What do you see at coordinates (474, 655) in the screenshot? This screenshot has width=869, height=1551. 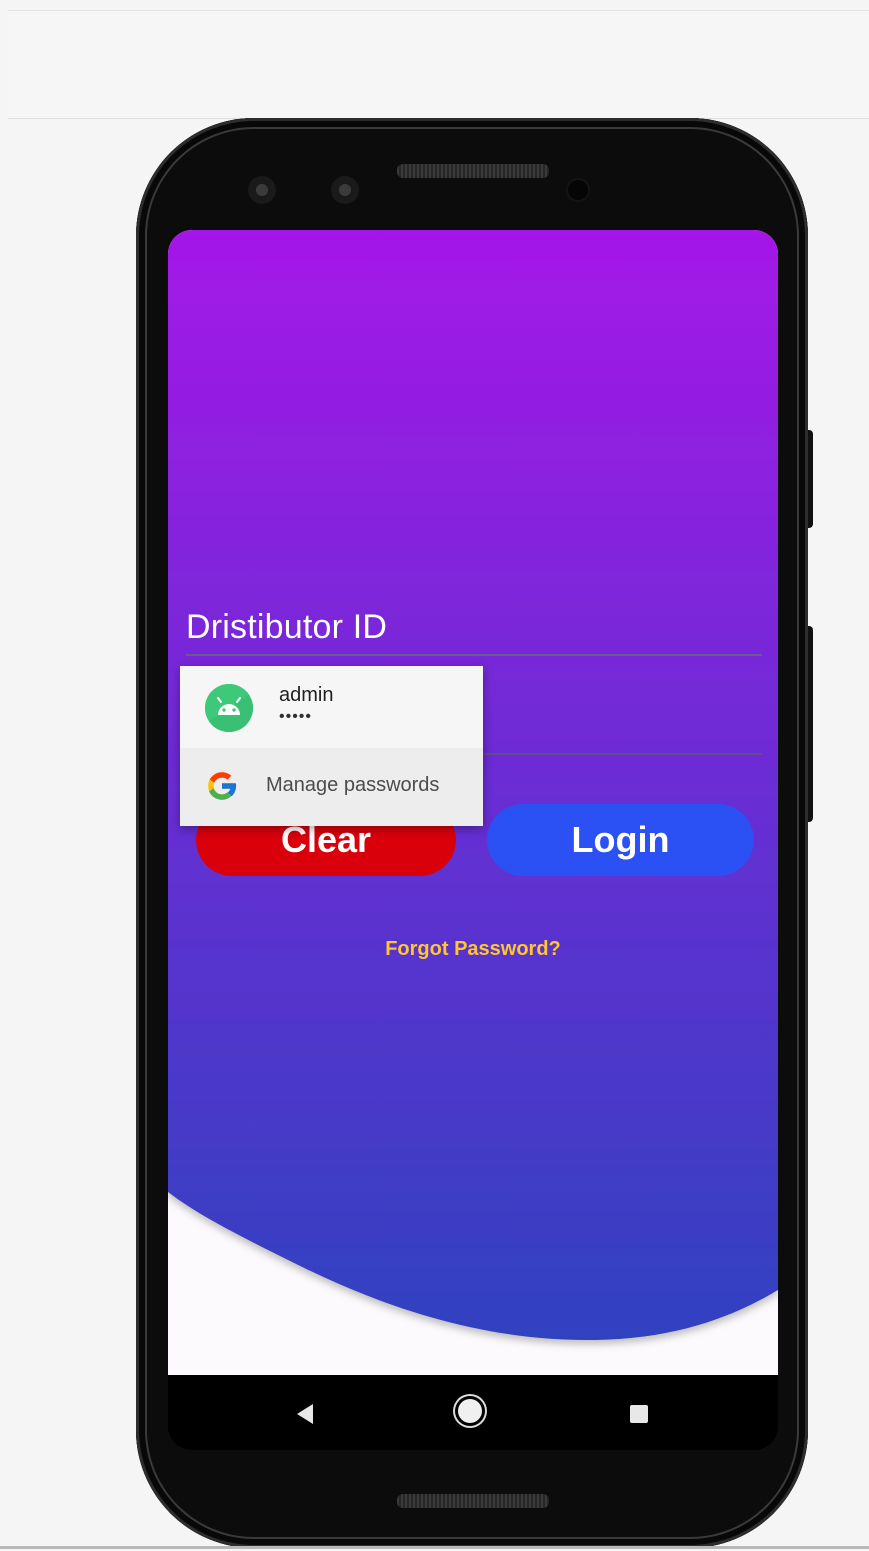 I see `distributor-id-underline` at bounding box center [474, 655].